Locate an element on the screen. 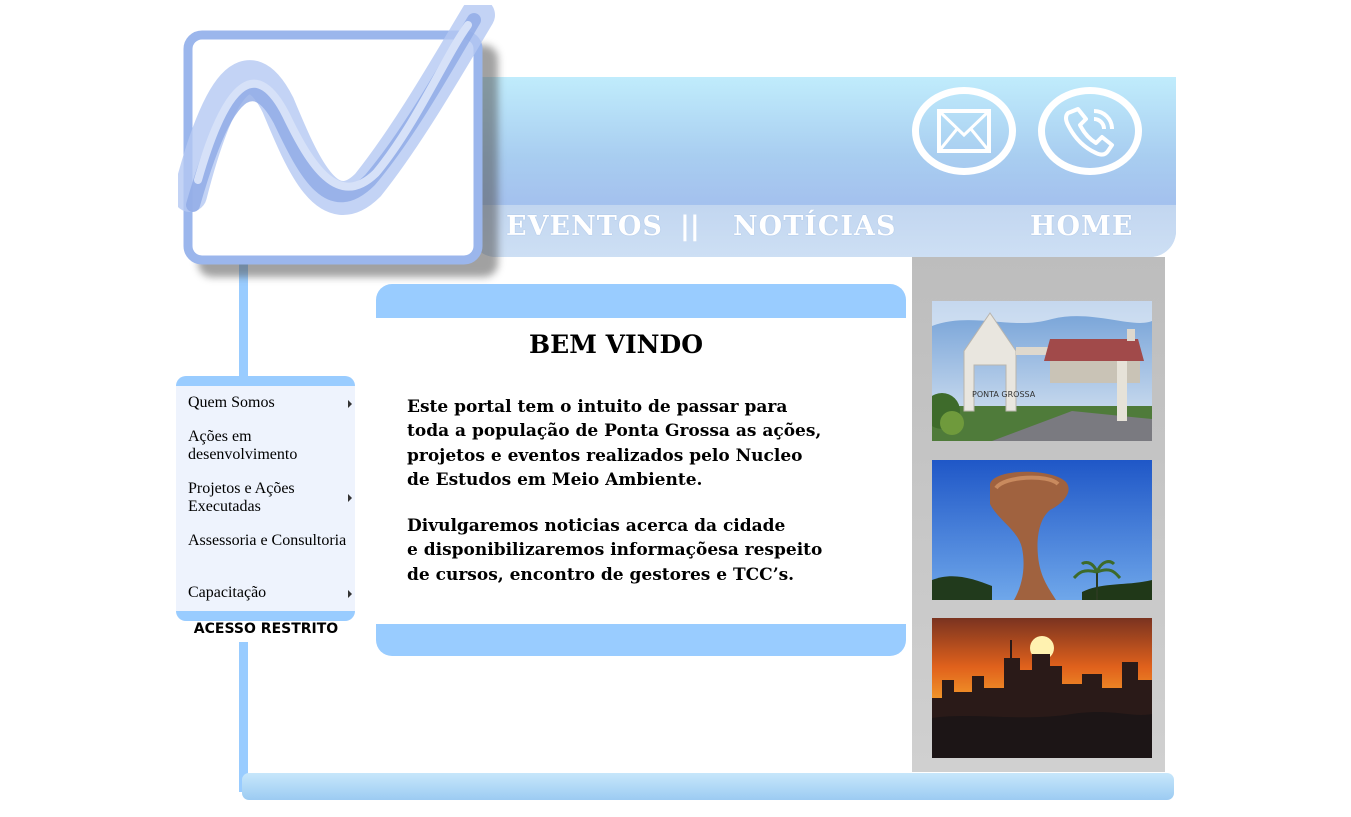 The width and height of the screenshot is (1351, 817). email-button is located at coordinates (964, 131).